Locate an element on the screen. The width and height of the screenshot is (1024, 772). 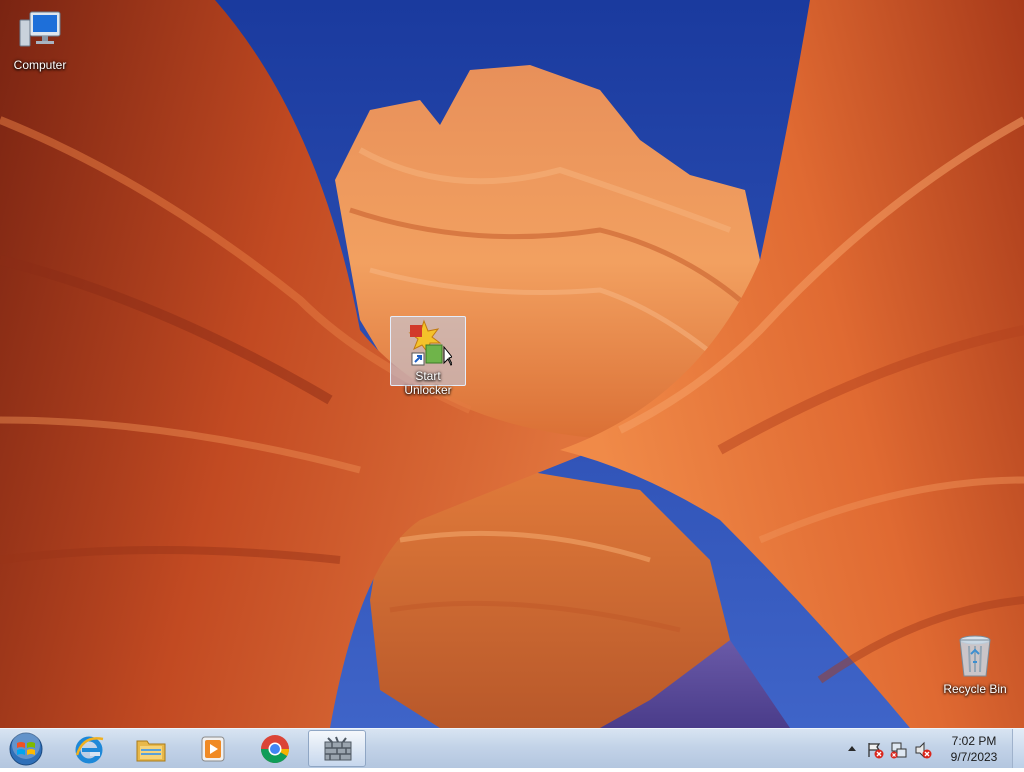
desktop-icon-computer: Computer is located at coordinates (40, 40).